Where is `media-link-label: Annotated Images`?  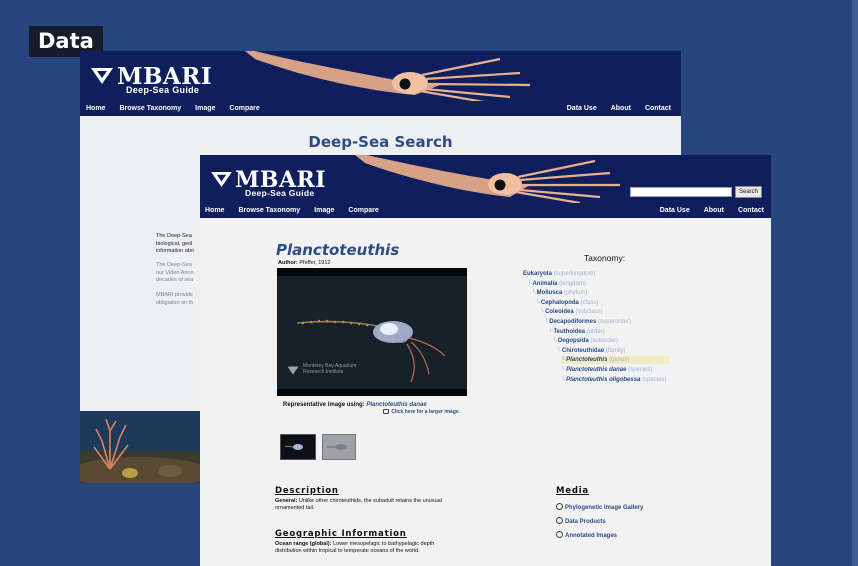
media-link-label: Annotated Images is located at coordinates (591, 536).